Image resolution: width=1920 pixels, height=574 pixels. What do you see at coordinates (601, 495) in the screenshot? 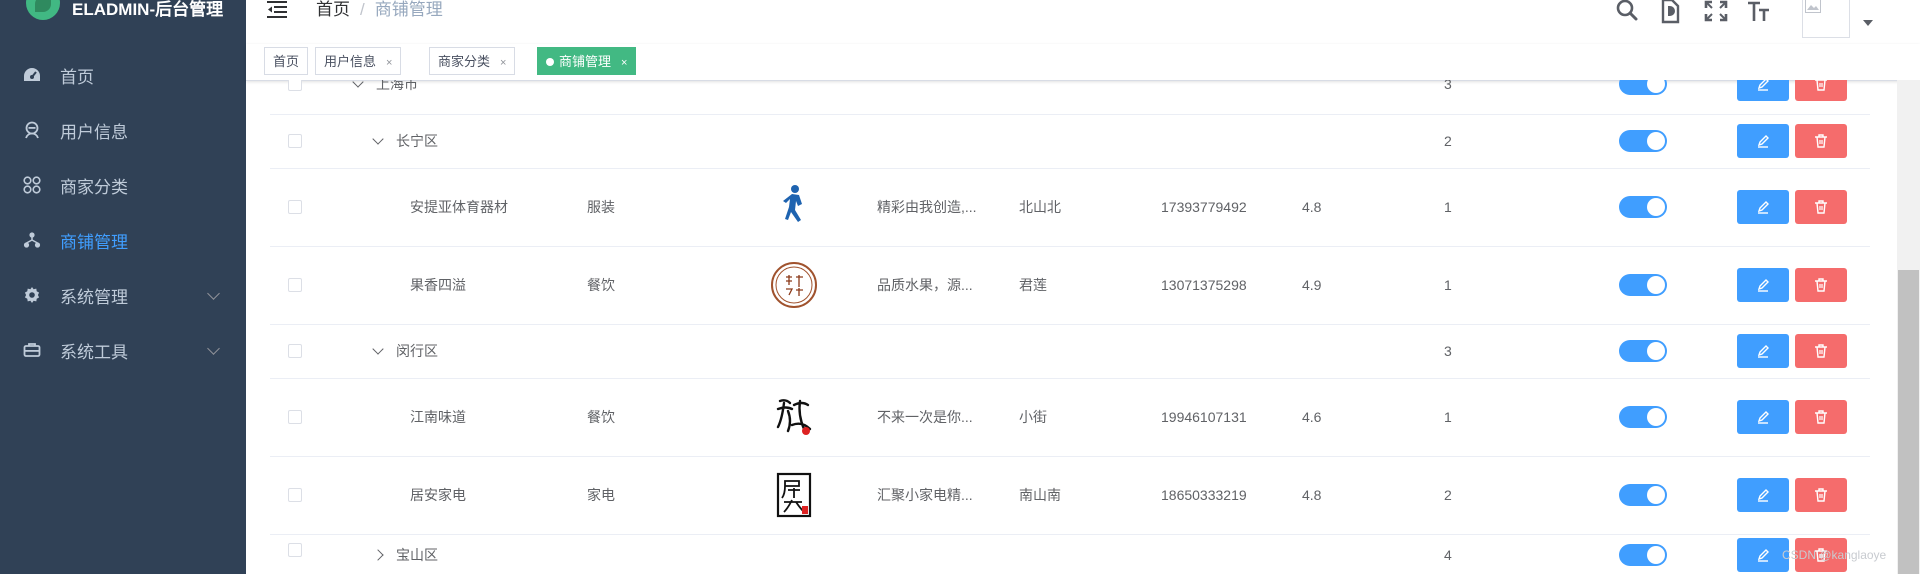
I see `cell-category: 家电` at bounding box center [601, 495].